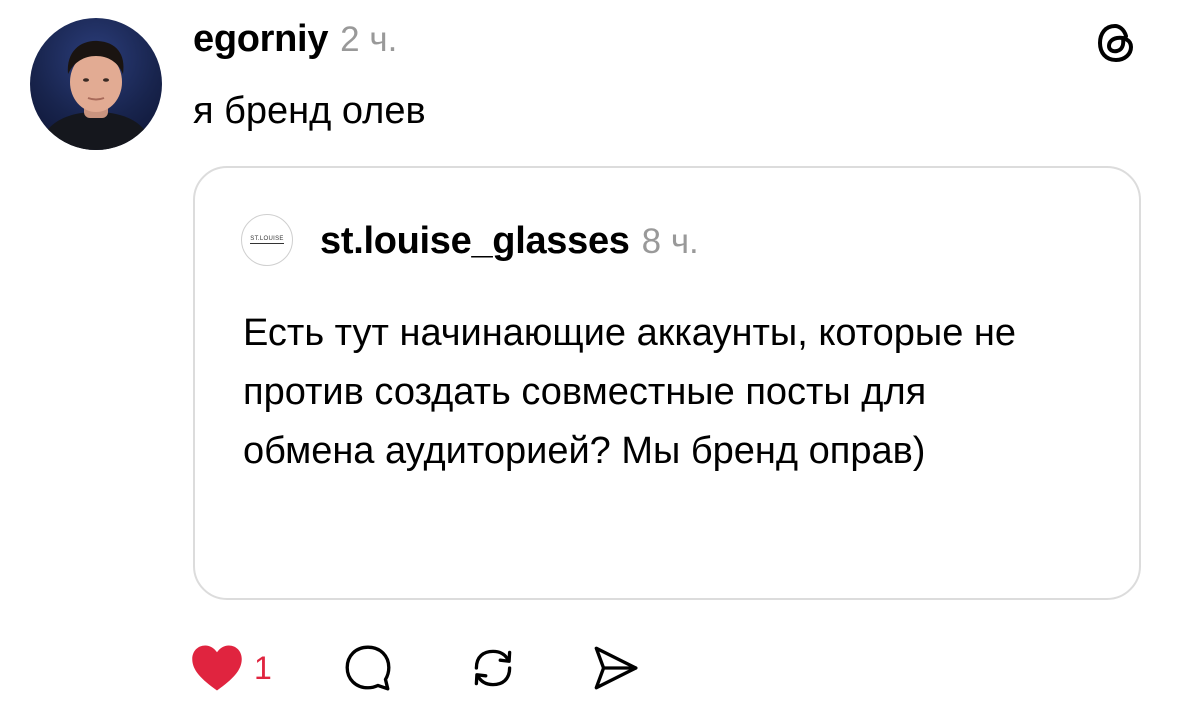 The image size is (1179, 708). Describe the element at coordinates (670, 241) in the screenshot. I see `quoted-post-timestamp: 8 ч.` at that location.